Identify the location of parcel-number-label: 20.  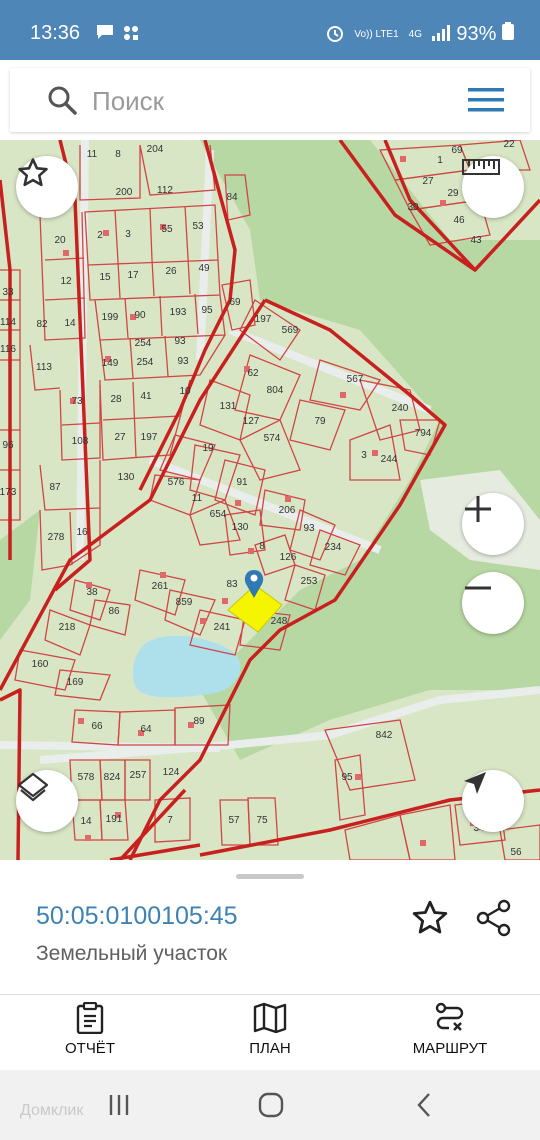
(60, 240).